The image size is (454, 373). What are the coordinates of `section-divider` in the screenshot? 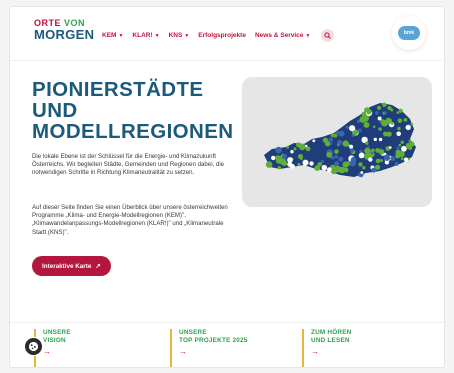 It's located at (227, 322).